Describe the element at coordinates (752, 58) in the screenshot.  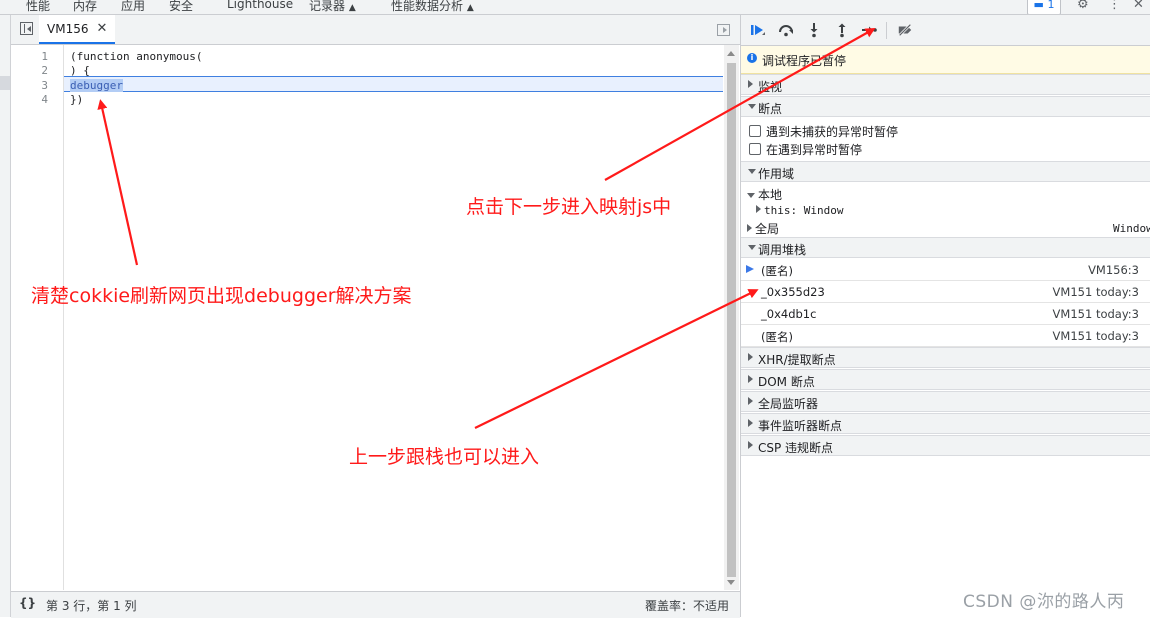
I see `info-icon: i` at that location.